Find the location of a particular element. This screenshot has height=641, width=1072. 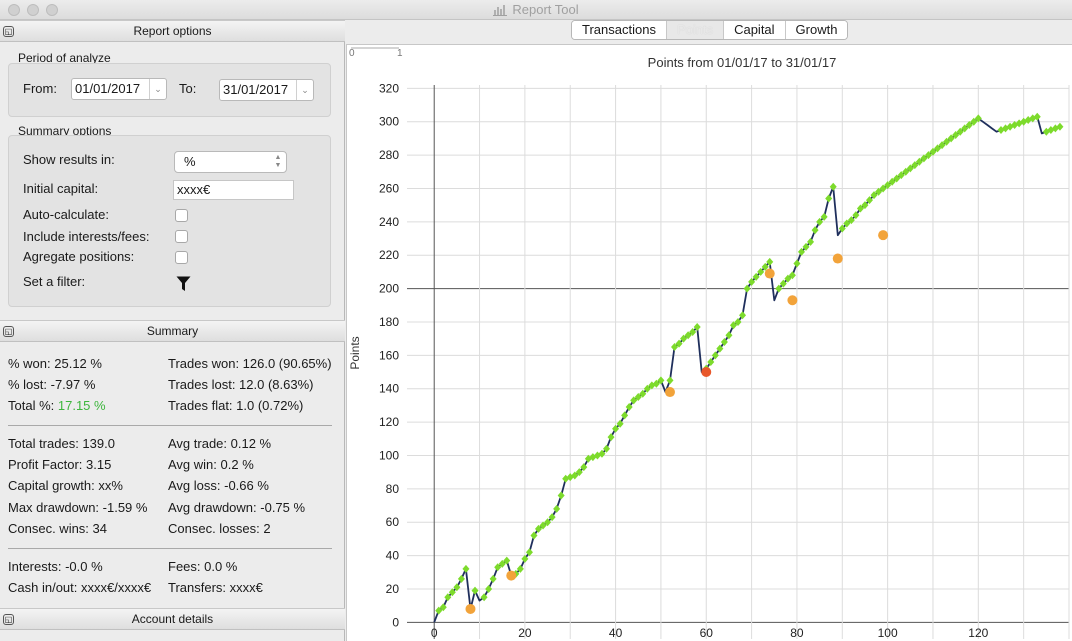

report-options-title: Report options is located at coordinates (172, 31).